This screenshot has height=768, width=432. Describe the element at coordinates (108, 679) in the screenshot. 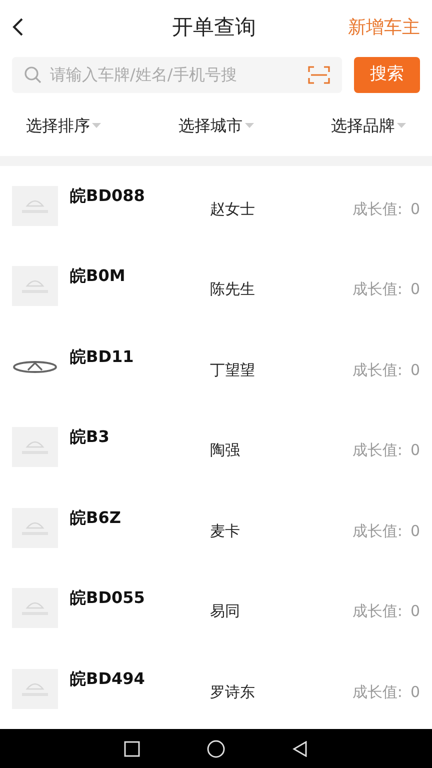

I see `plate-number: 皖BD494` at that location.